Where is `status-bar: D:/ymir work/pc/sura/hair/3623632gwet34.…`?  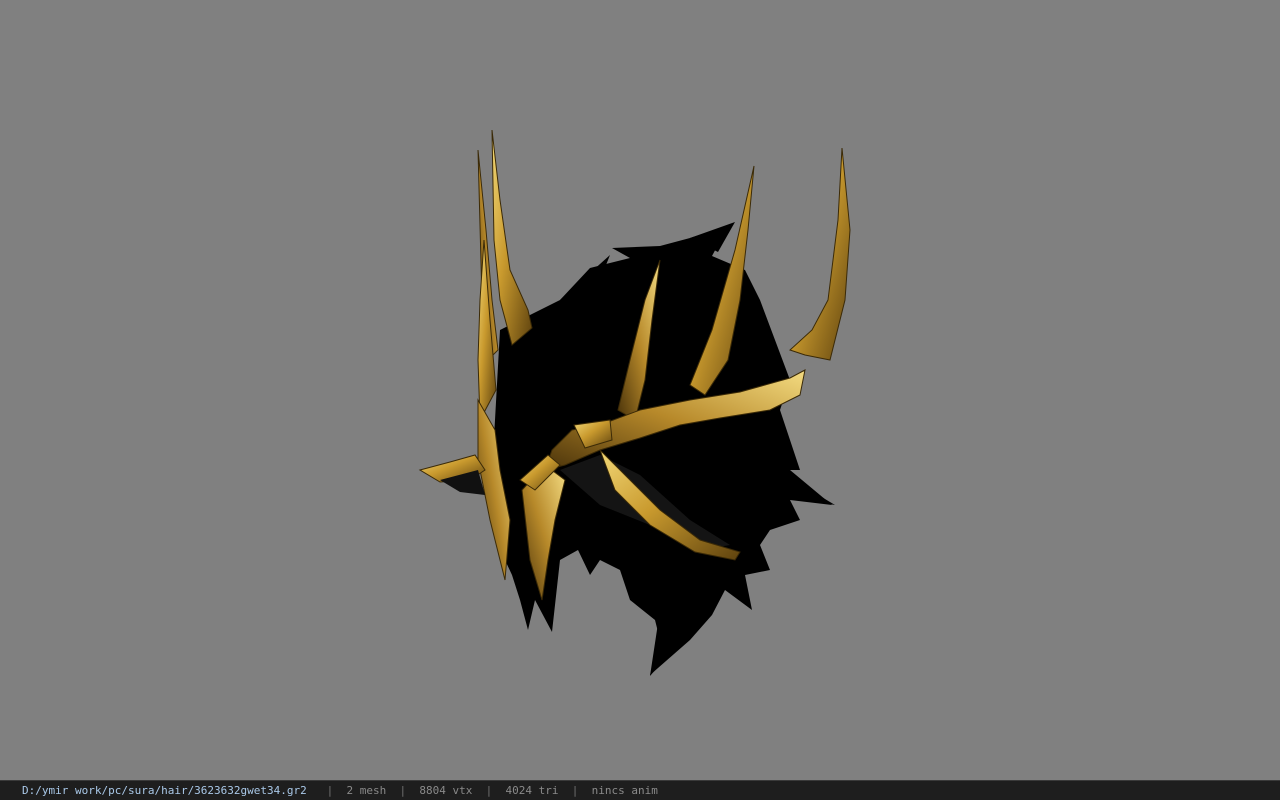 status-bar: D:/ymir work/pc/sura/hair/3623632gwet34.… is located at coordinates (640, 790).